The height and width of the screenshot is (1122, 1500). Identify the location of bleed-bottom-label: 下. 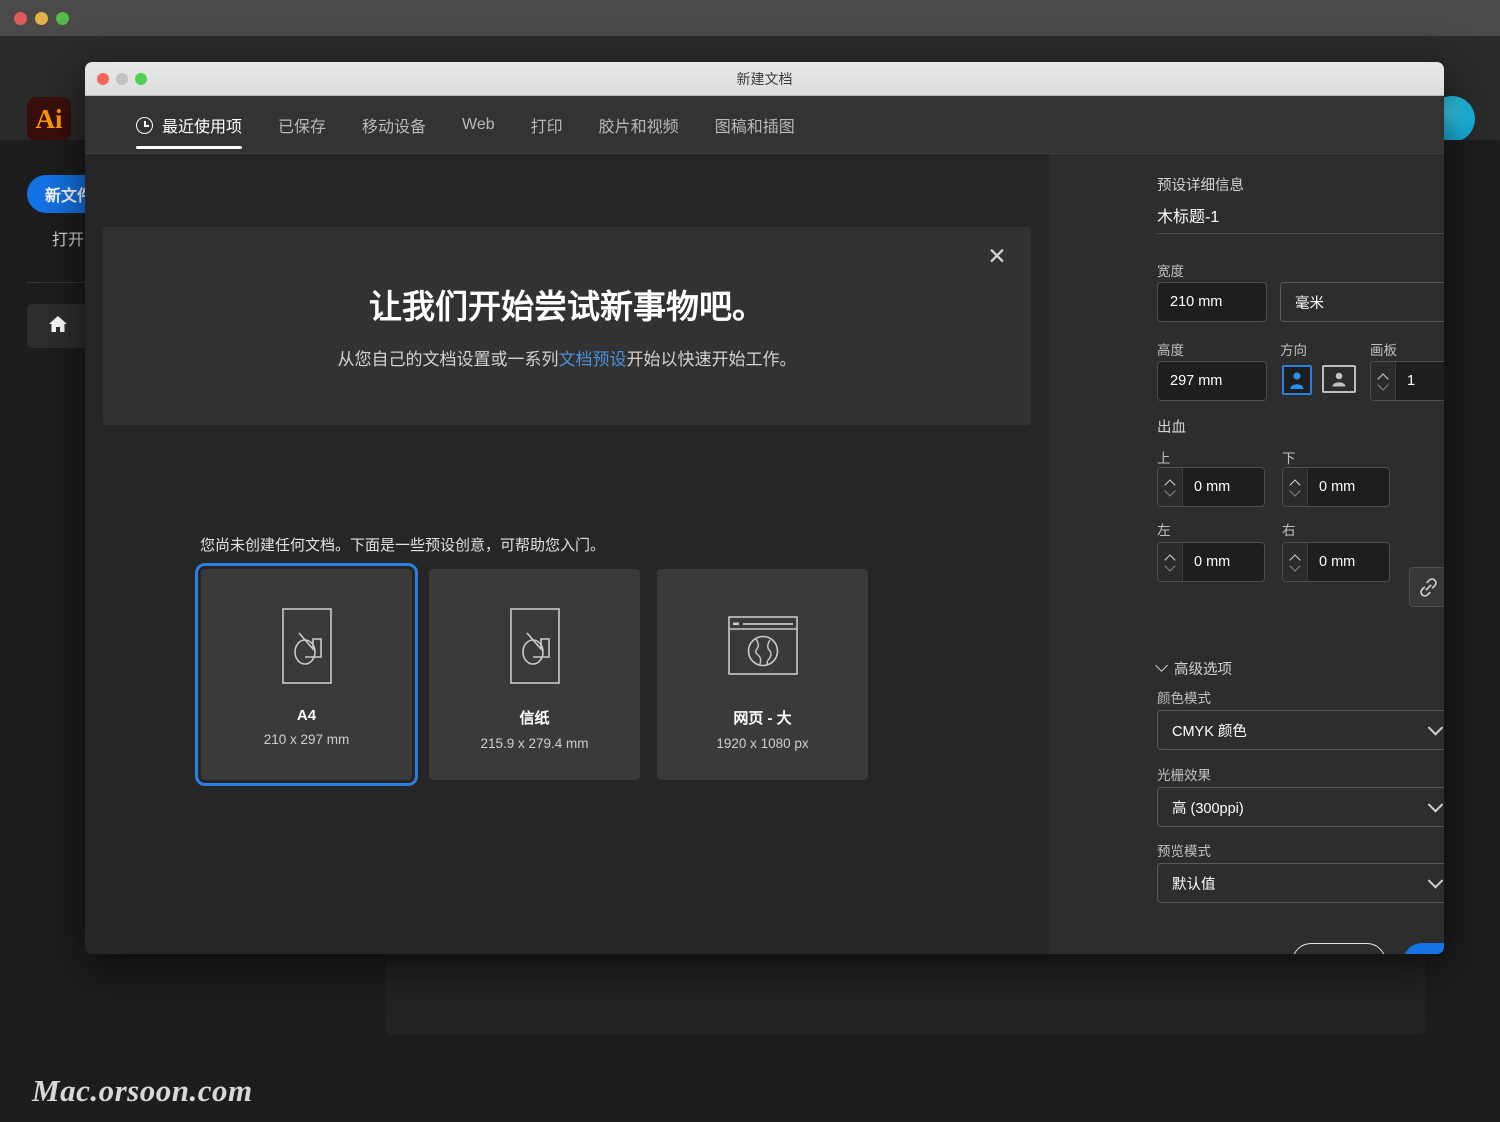
(1289, 458).